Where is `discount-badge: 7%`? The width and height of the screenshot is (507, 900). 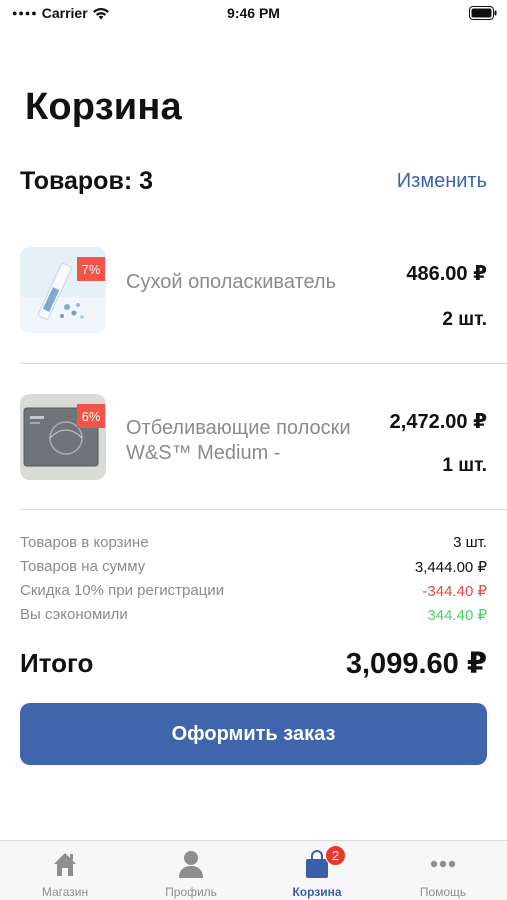
discount-badge: 7% is located at coordinates (91, 269).